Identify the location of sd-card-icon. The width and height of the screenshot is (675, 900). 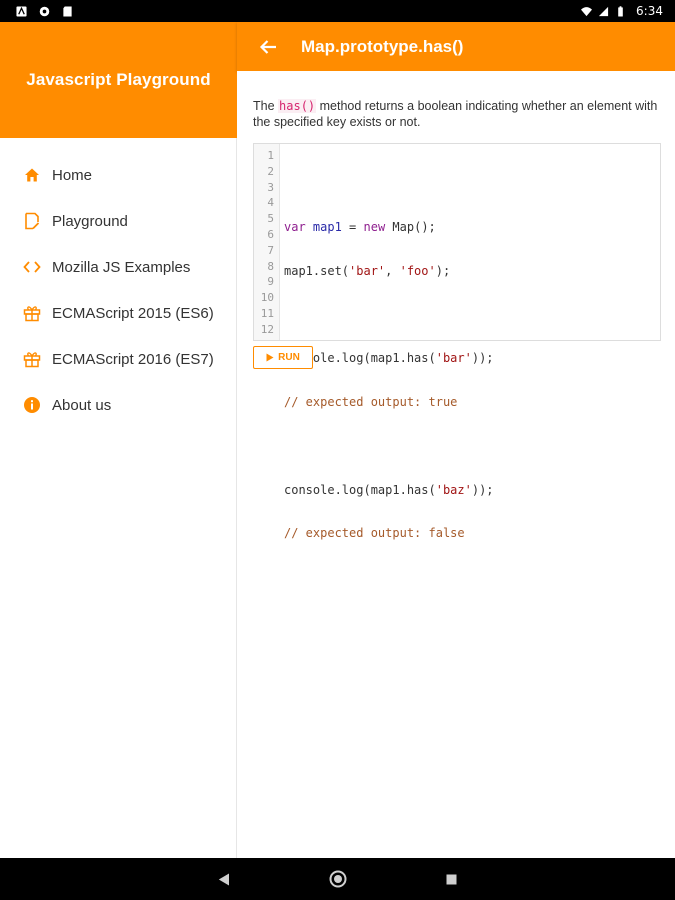
(67, 11).